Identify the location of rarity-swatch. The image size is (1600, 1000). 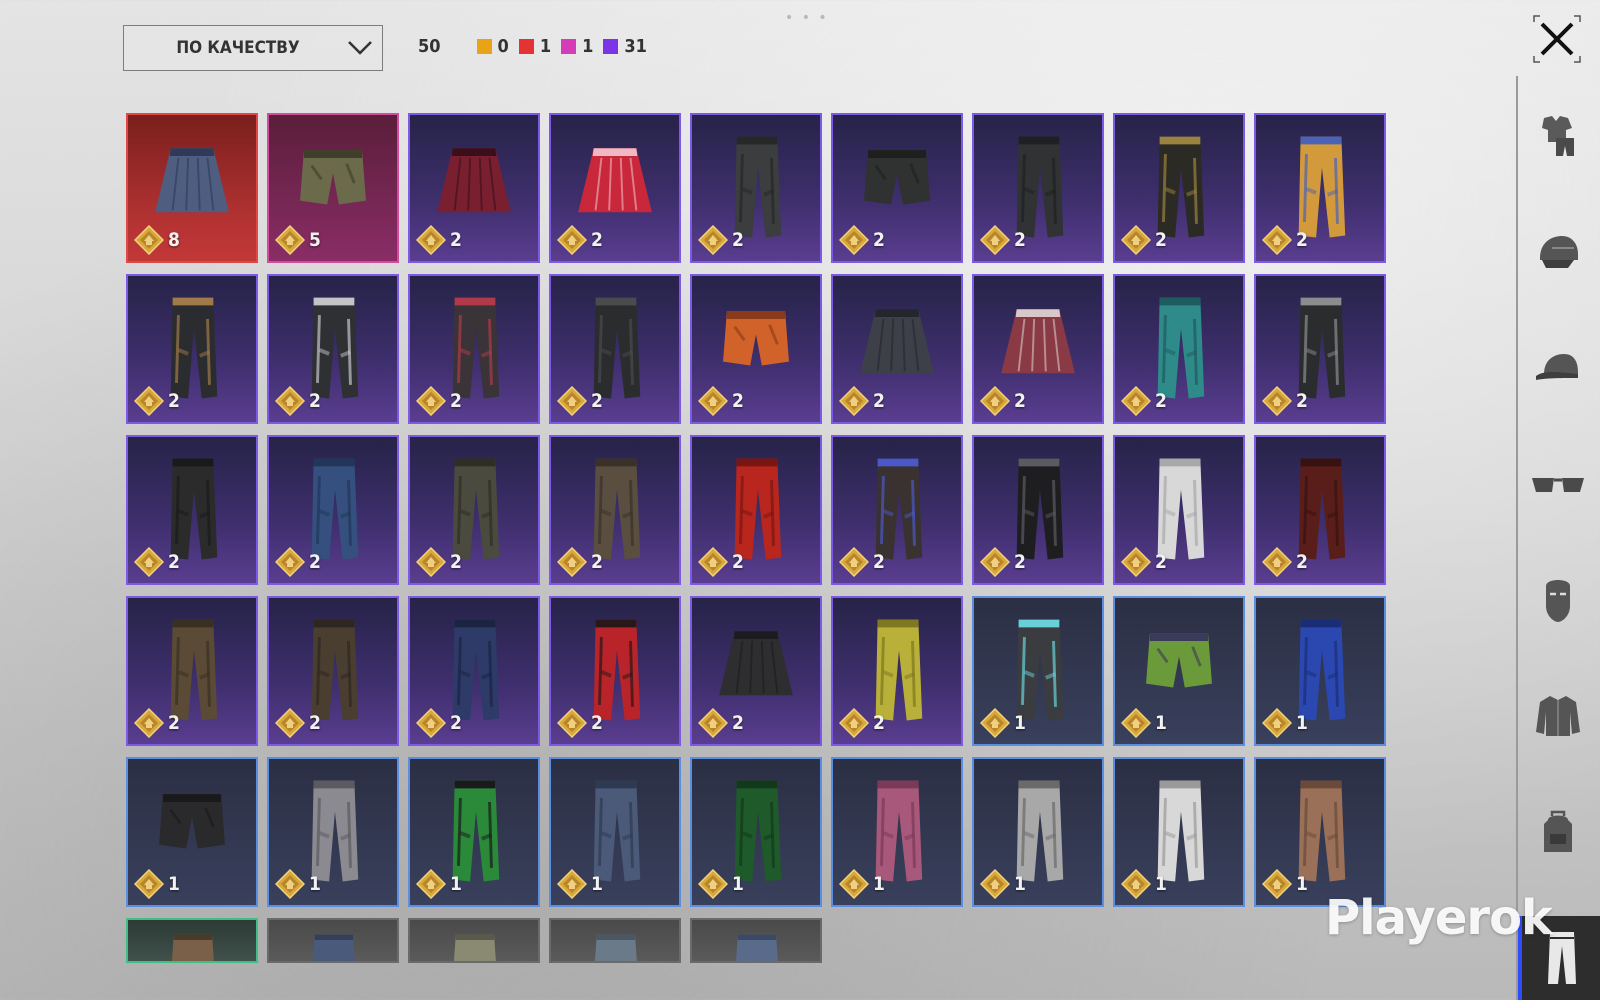
(611, 46).